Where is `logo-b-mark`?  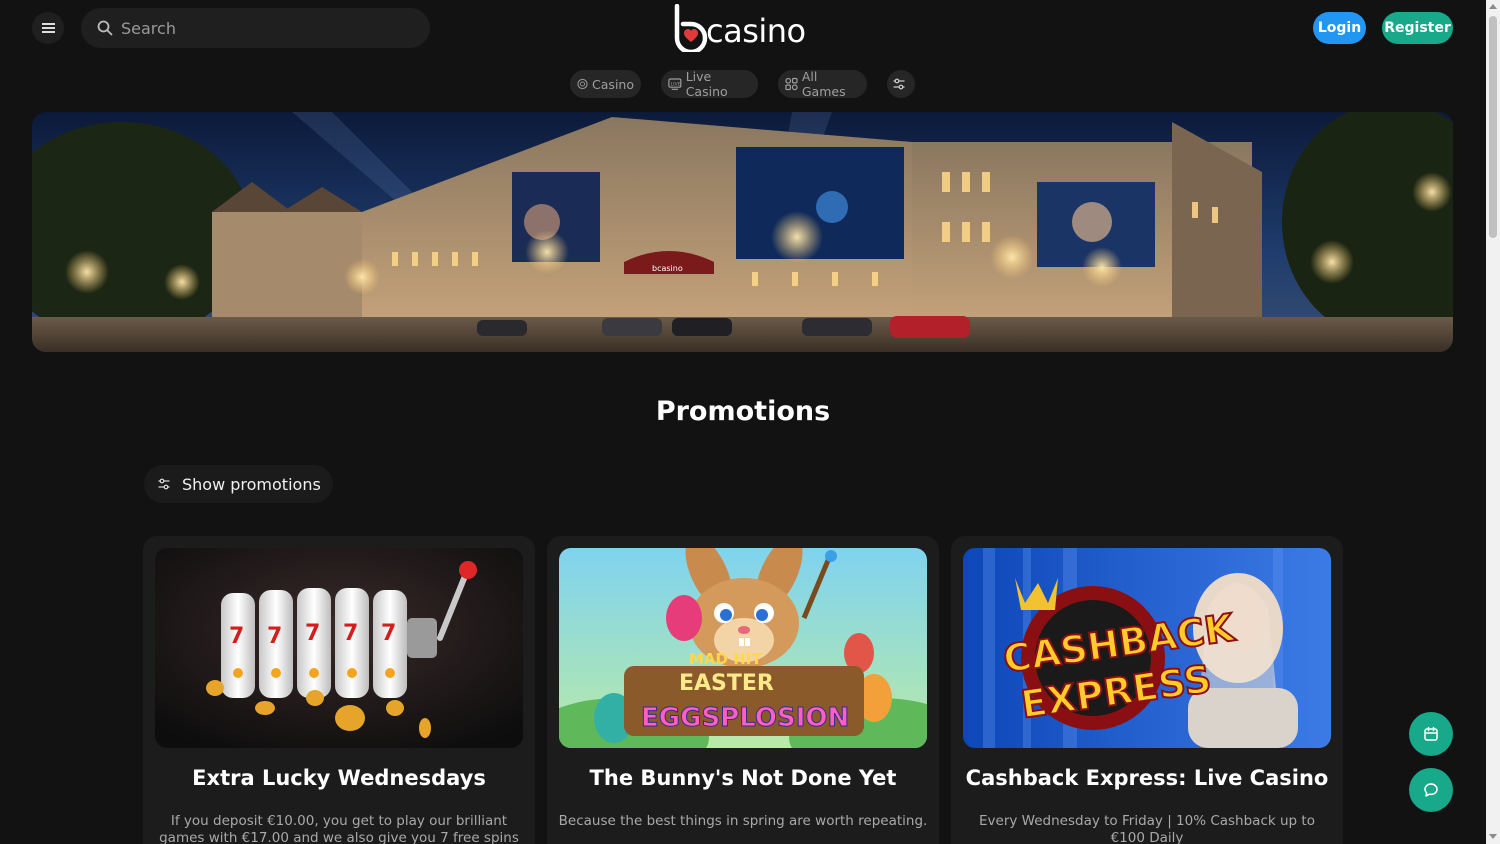 logo-b-mark is located at coordinates (691, 28).